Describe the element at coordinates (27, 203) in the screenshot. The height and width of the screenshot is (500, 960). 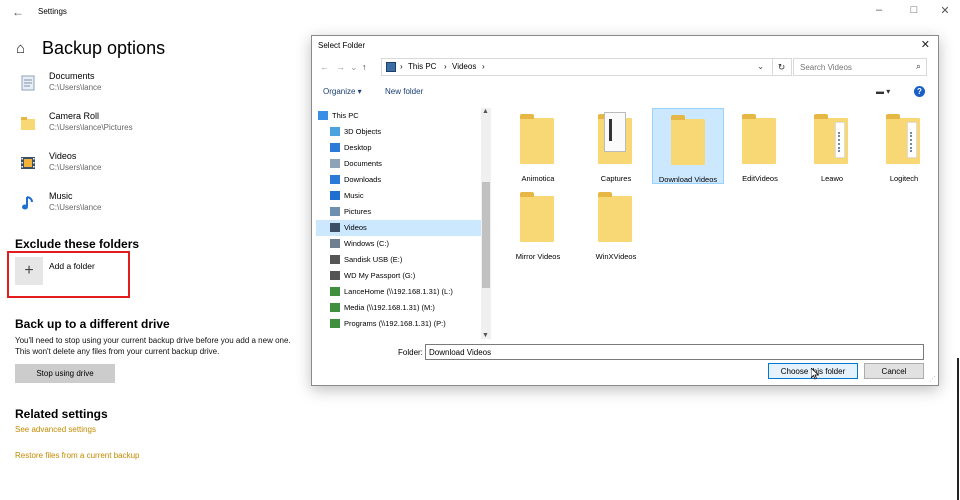
I see `music-icon` at that location.